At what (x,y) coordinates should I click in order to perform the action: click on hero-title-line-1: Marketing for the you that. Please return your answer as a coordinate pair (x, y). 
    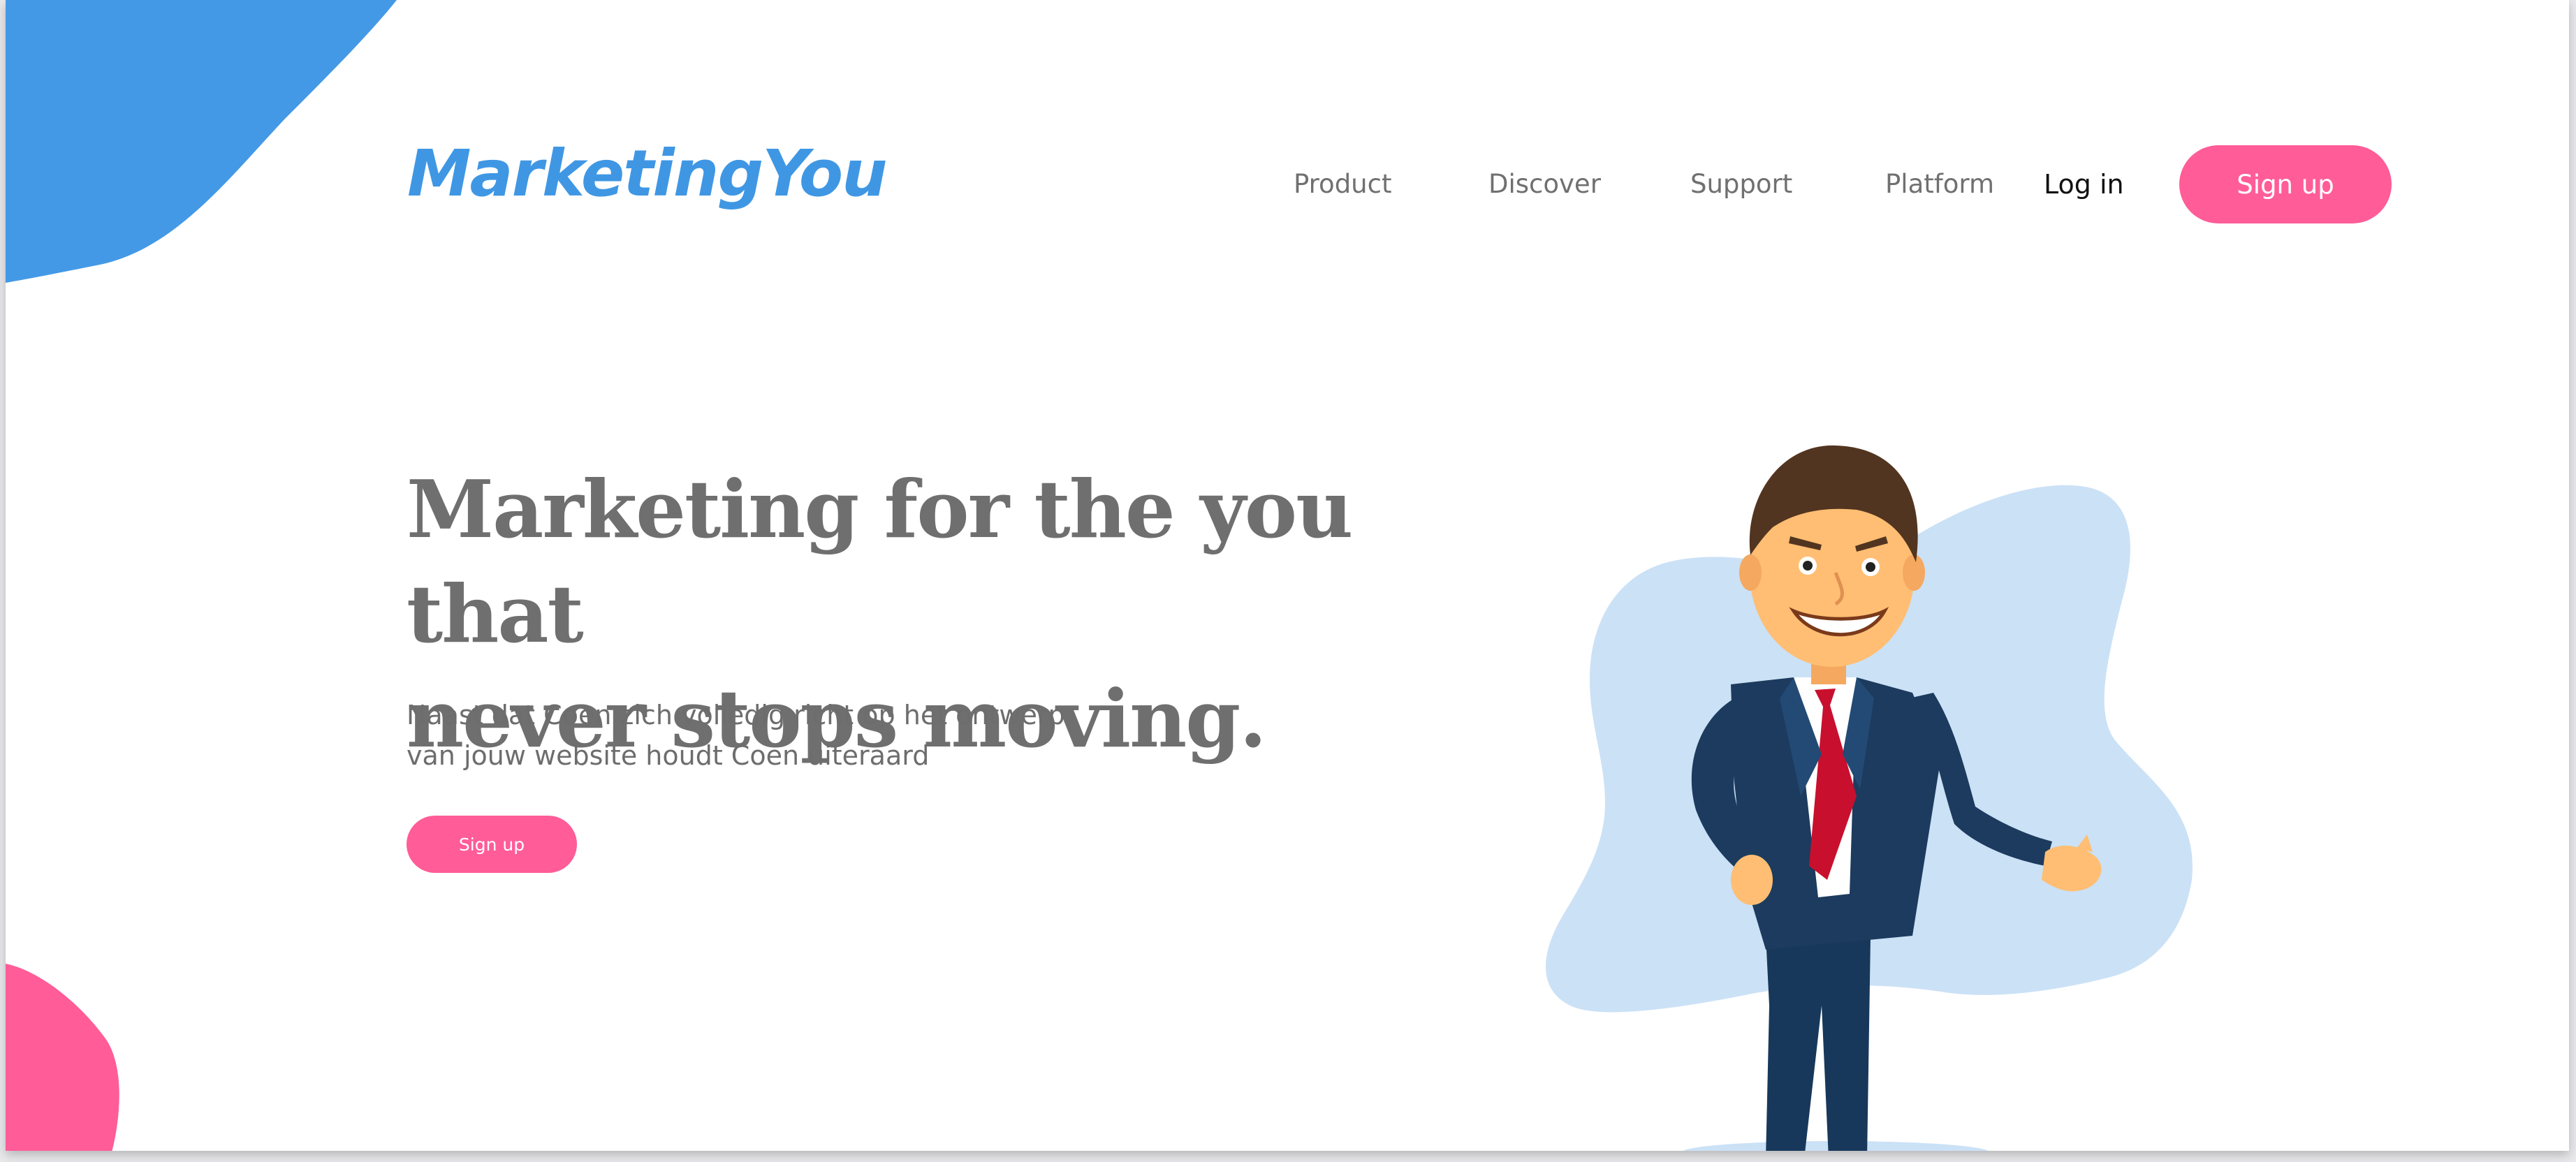
    Looking at the image, I should click on (880, 562).